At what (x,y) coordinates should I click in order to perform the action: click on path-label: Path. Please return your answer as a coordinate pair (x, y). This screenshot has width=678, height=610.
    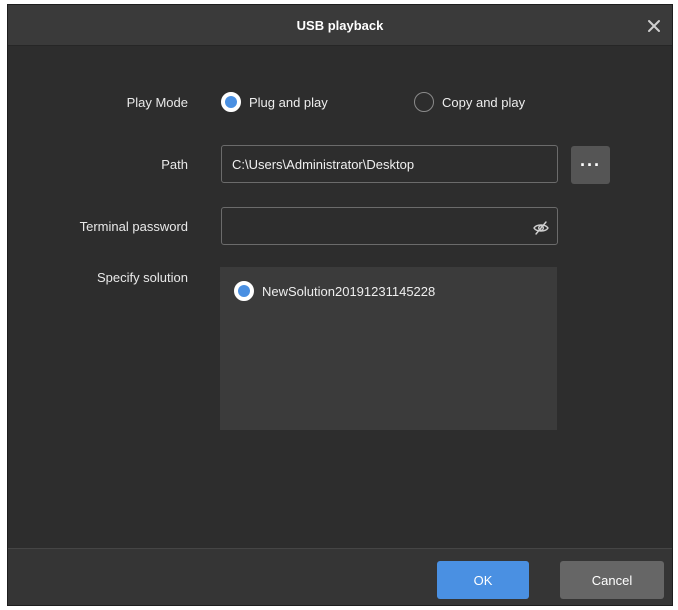
    Looking at the image, I should click on (174, 164).